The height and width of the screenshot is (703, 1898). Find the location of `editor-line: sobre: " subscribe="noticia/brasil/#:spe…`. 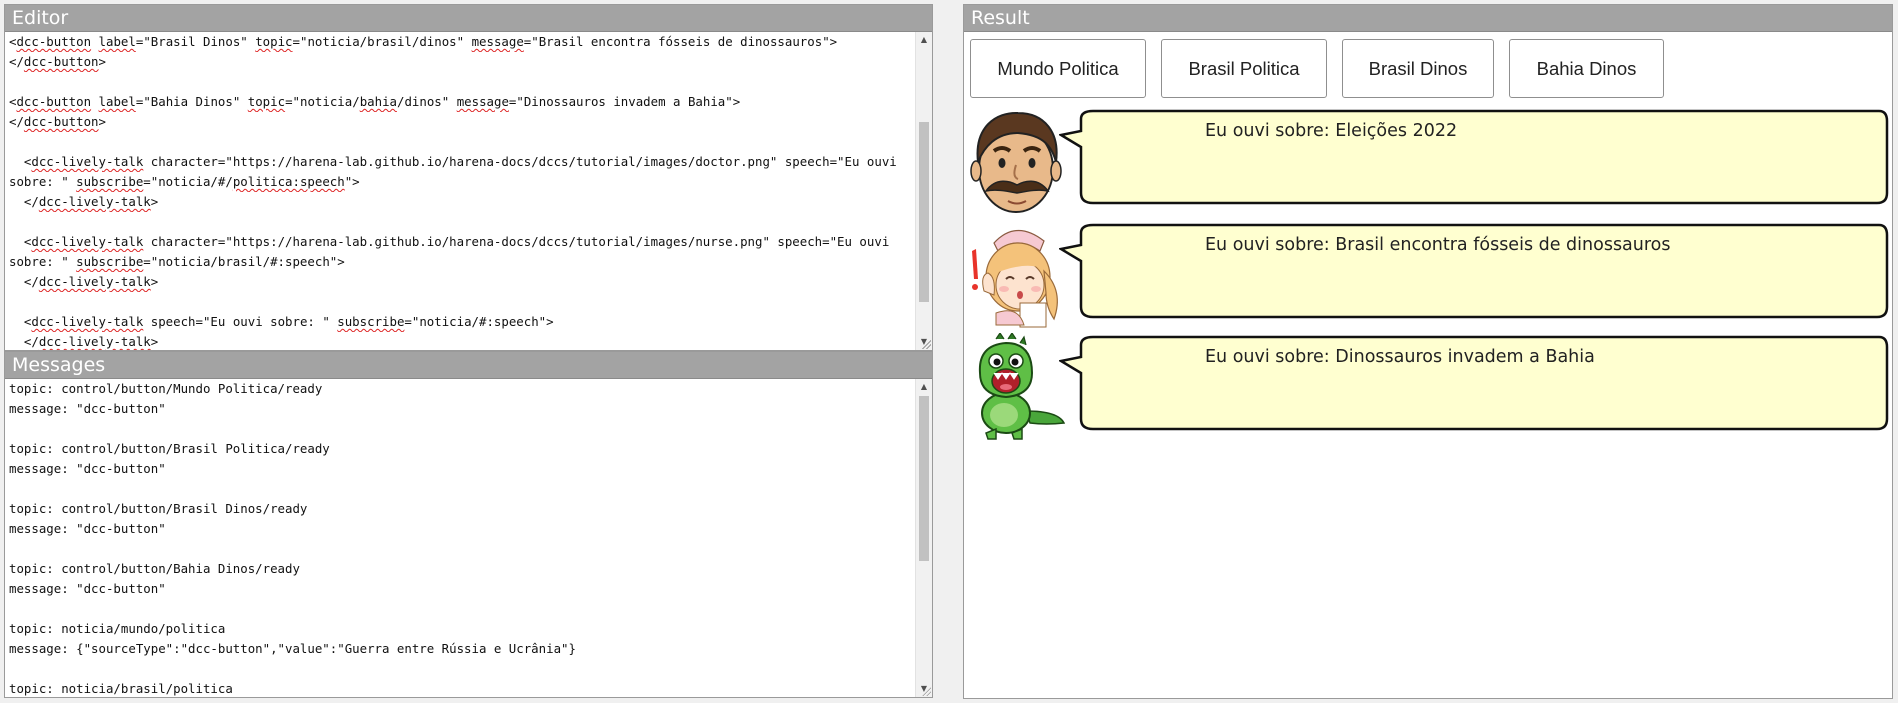

editor-line: sobre: " subscribe="noticia/brasil/#:spe… is located at coordinates (460, 262).